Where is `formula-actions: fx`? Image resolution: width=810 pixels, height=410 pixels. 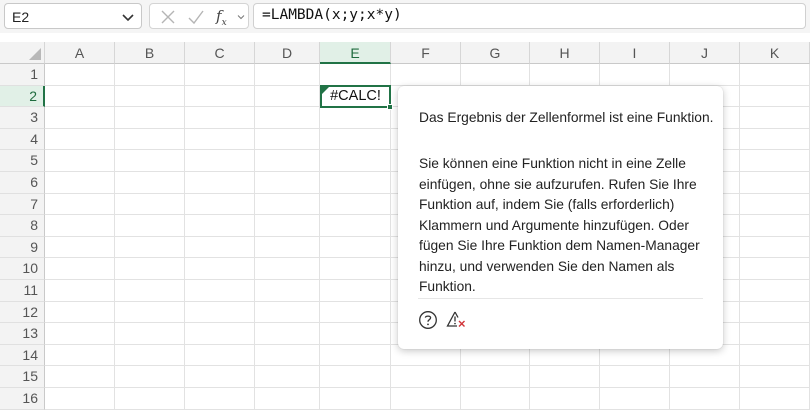 formula-actions: fx is located at coordinates (199, 16).